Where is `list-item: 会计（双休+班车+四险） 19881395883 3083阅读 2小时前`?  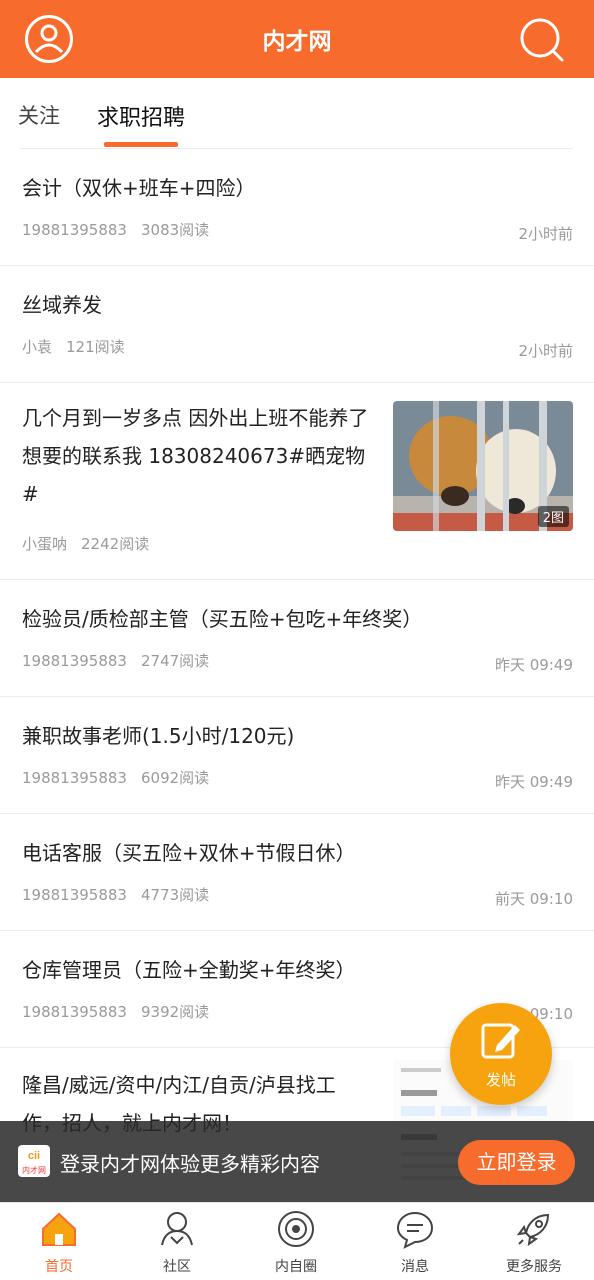 list-item: 会计（双休+班车+四险） 19881395883 3083阅读 2小时前 is located at coordinates (297, 207).